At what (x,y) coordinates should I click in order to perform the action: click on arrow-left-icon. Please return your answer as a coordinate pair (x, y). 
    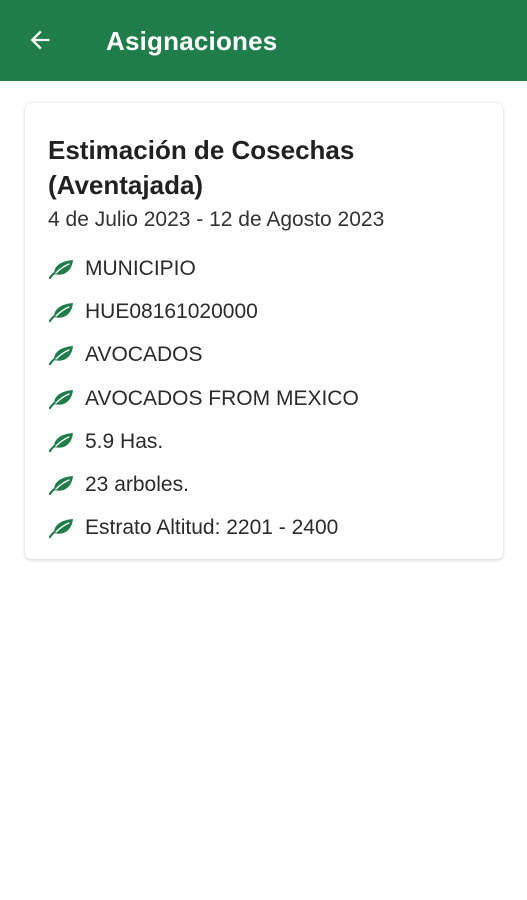
    Looking at the image, I should click on (40, 40).